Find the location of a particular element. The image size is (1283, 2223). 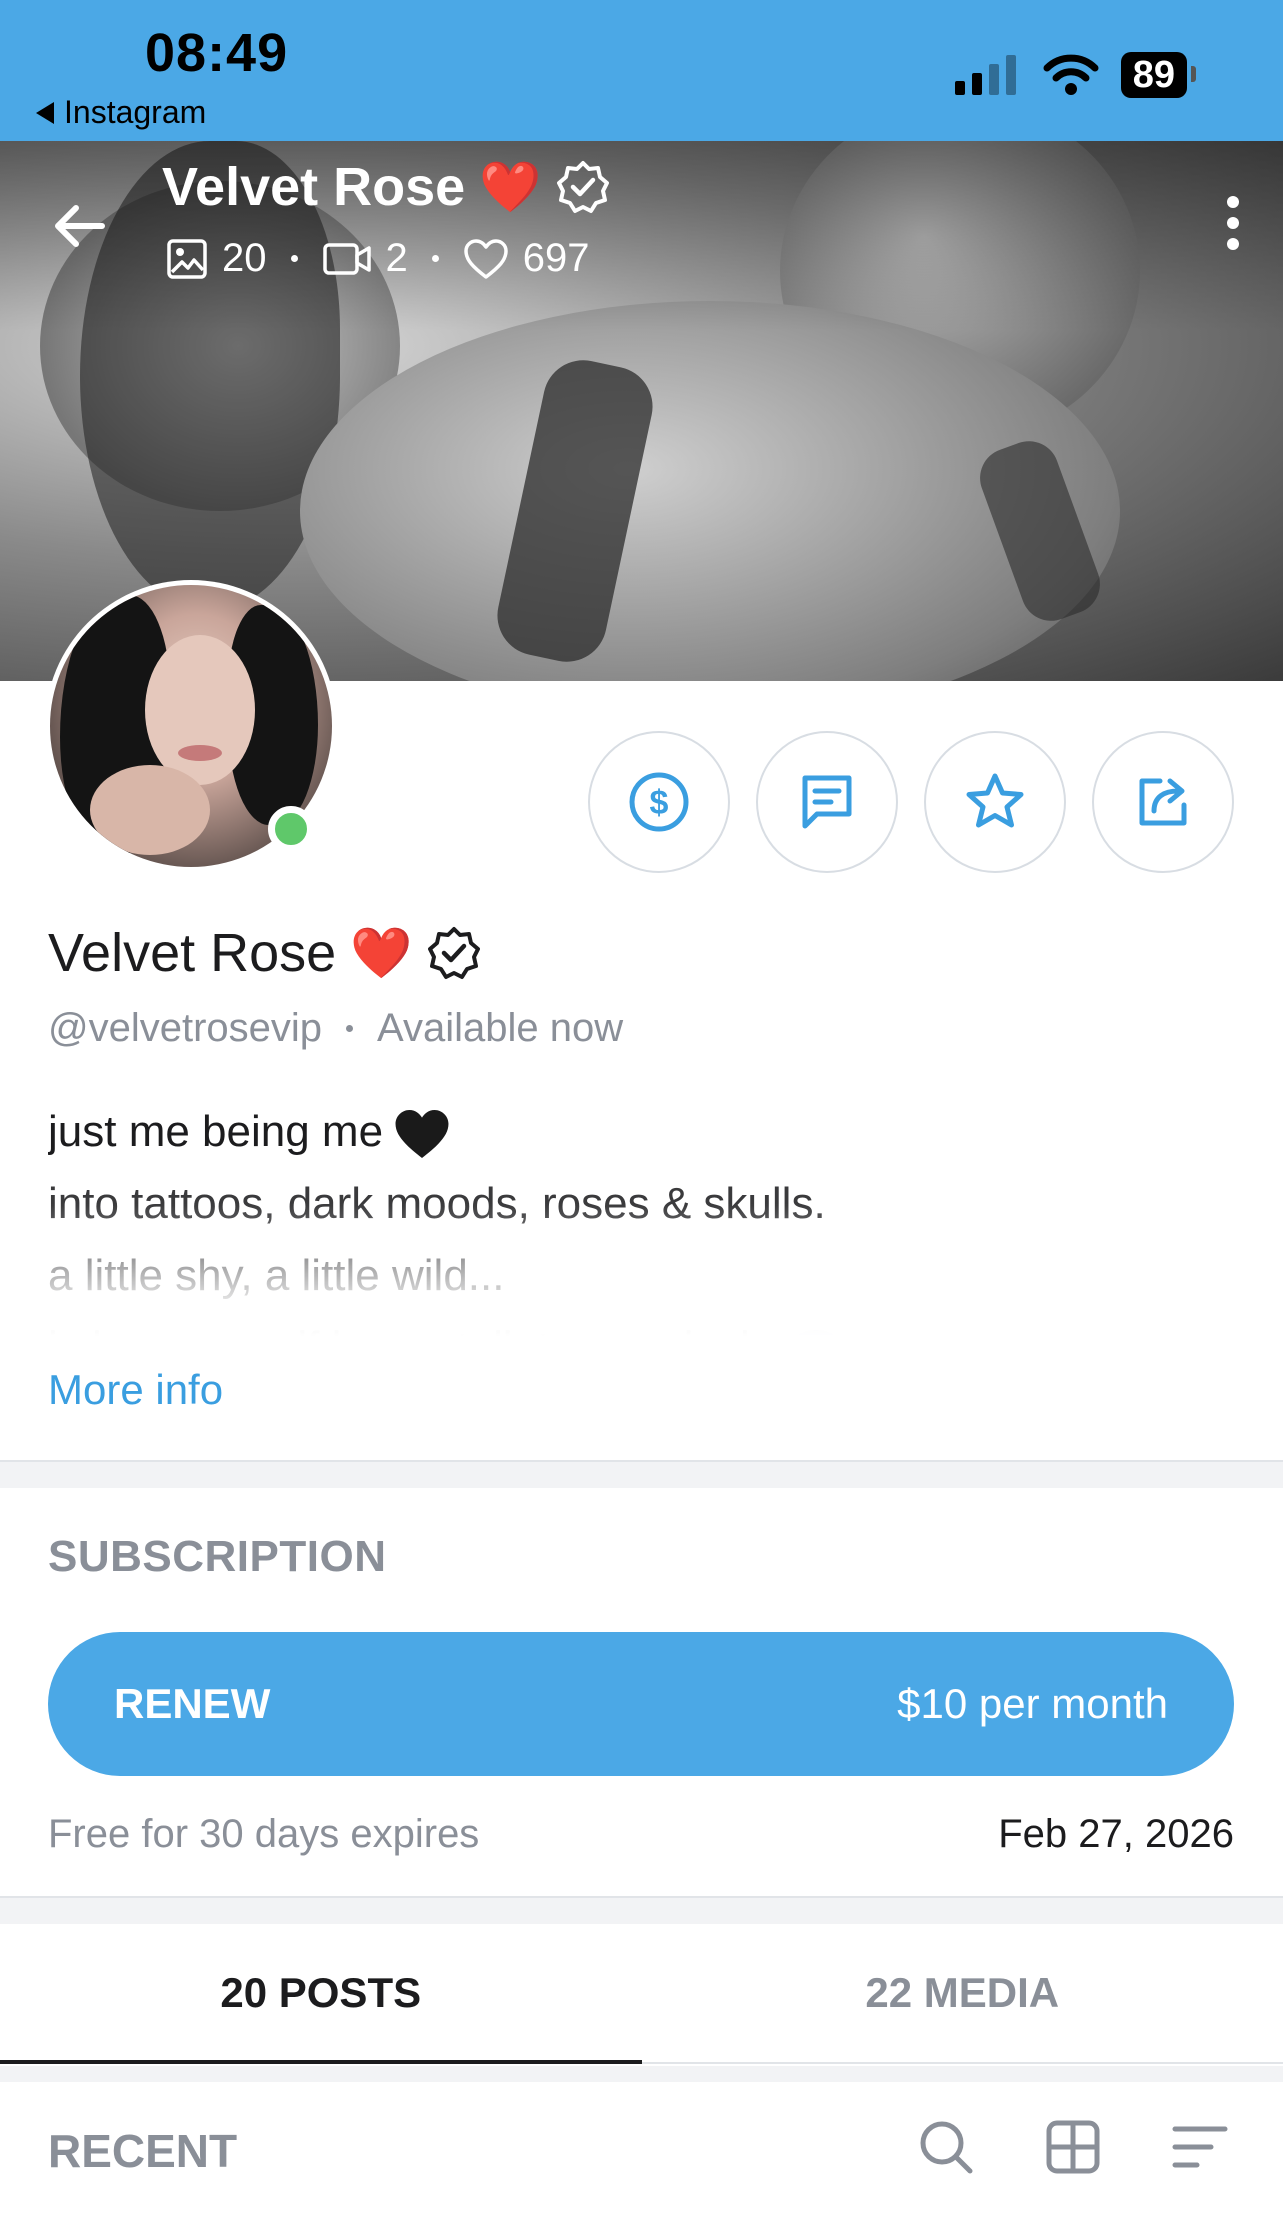

dollar-icon: $ is located at coordinates (659, 802).